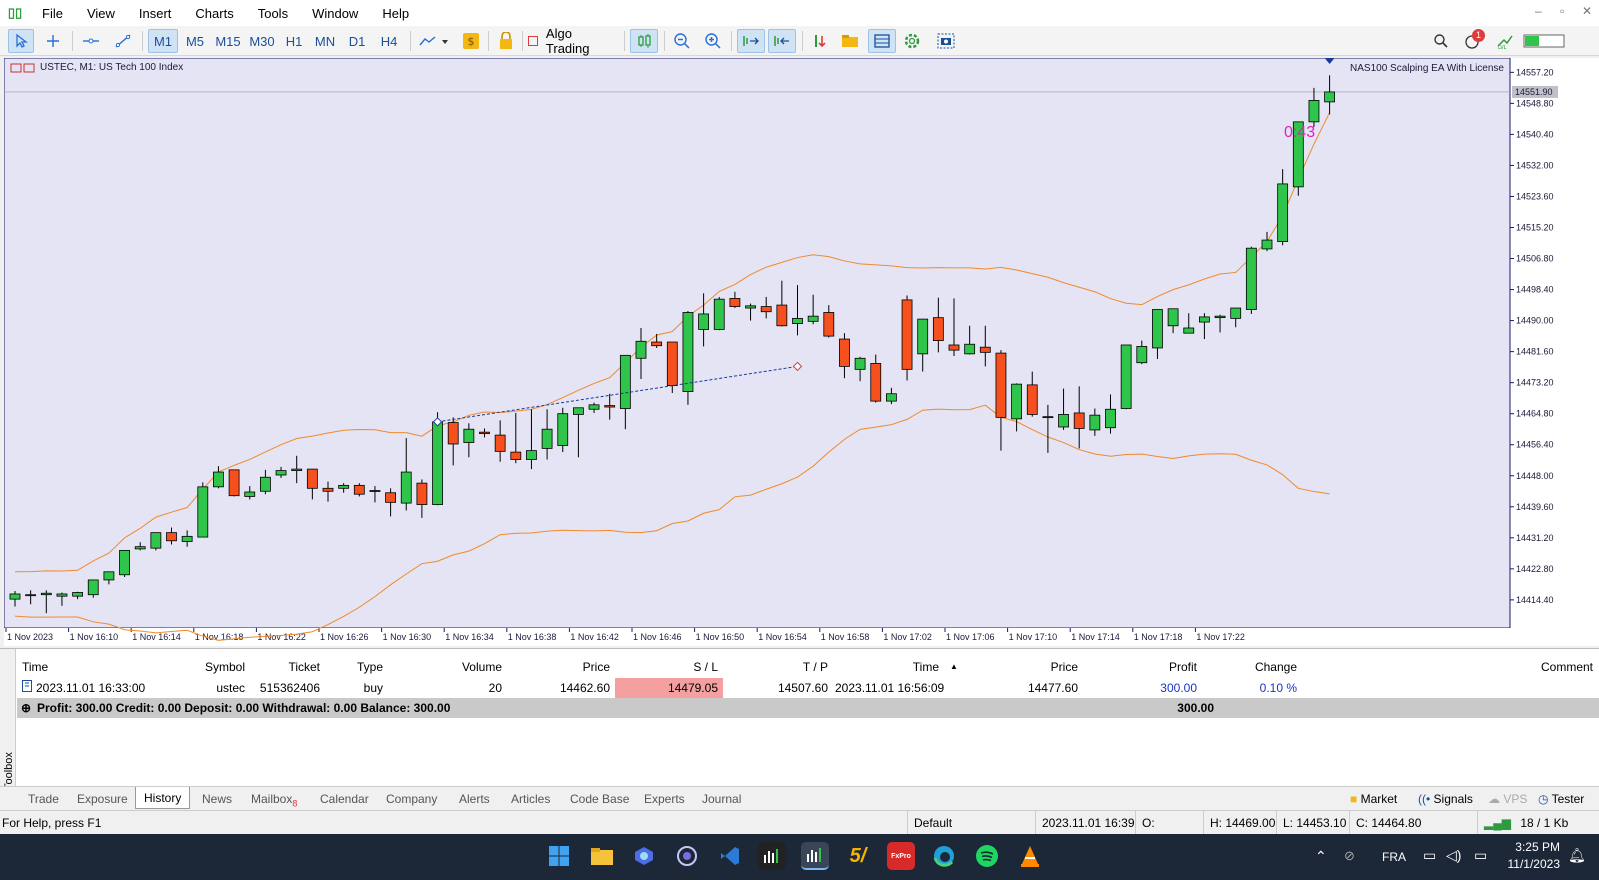 The width and height of the screenshot is (1599, 880). Describe the element at coordinates (53, 41) in the screenshot. I see `crosshair-icon` at that location.